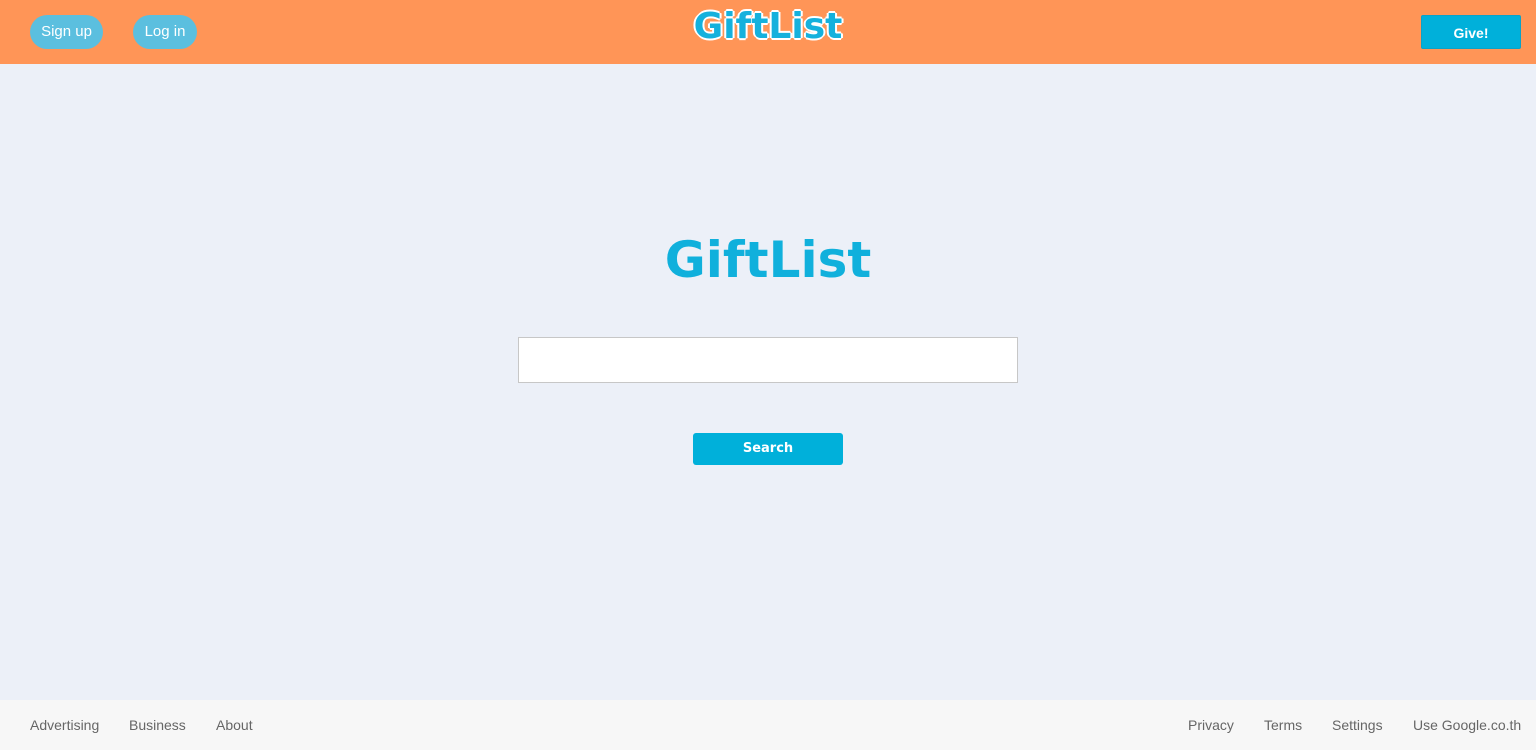 The image size is (1536, 750). I want to click on top-bar: Sign up Log in GiftList Give!, so click(768, 32).